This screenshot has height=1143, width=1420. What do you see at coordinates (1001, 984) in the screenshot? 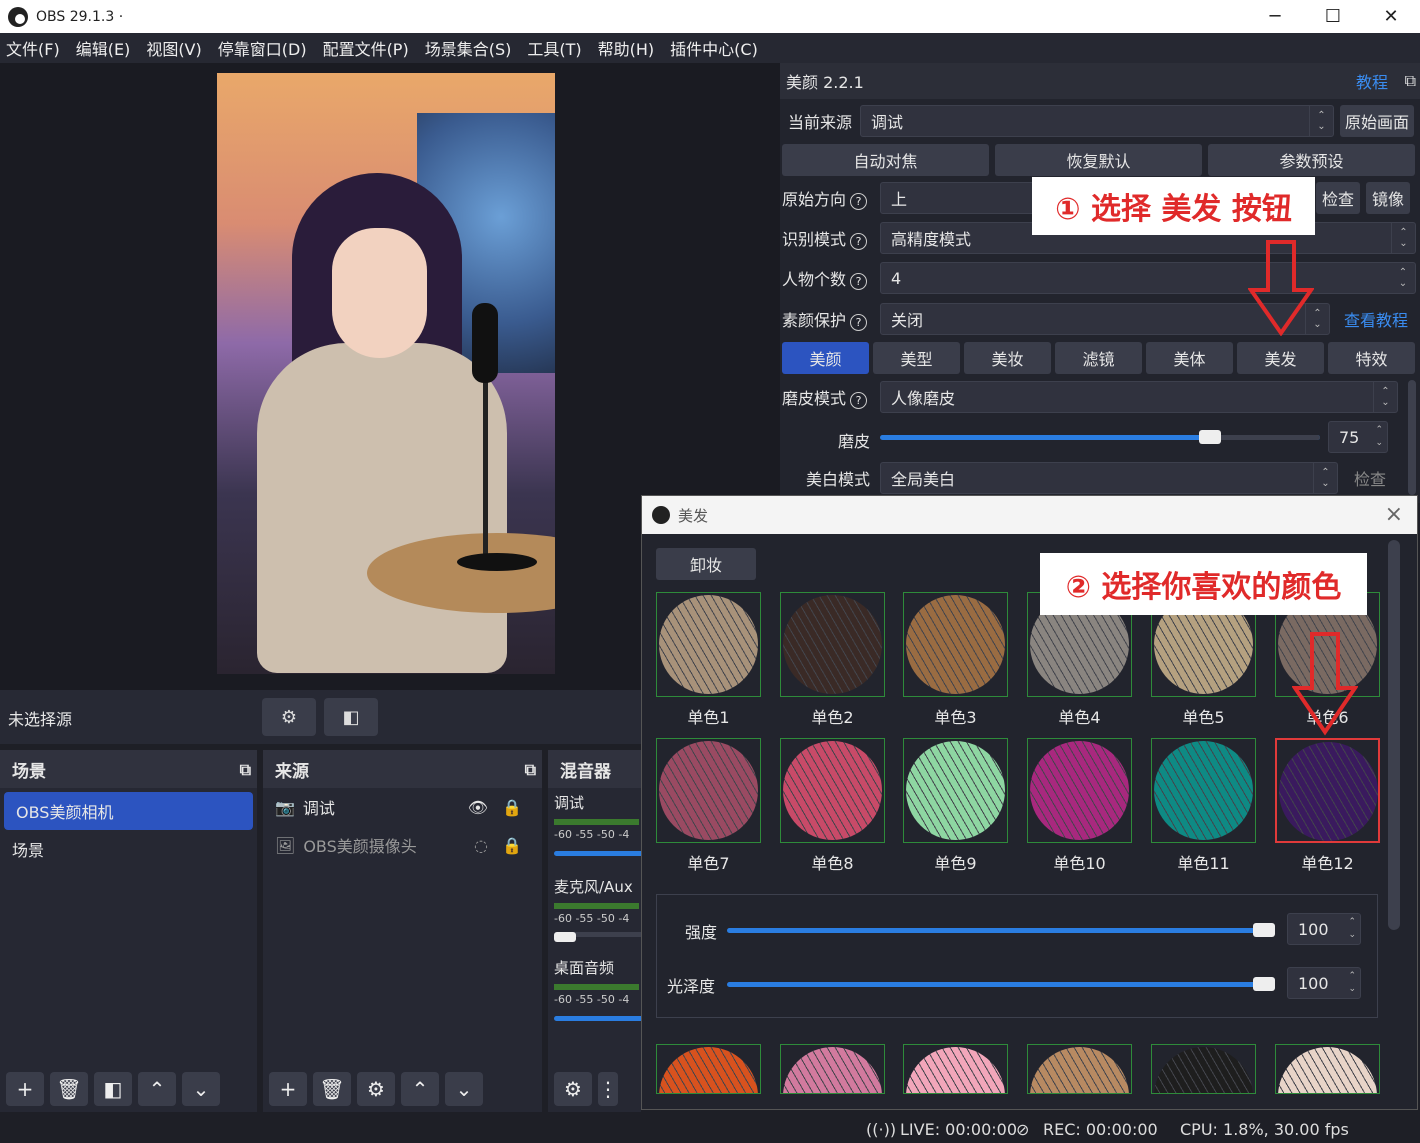
I see `gloss-slider` at bounding box center [1001, 984].